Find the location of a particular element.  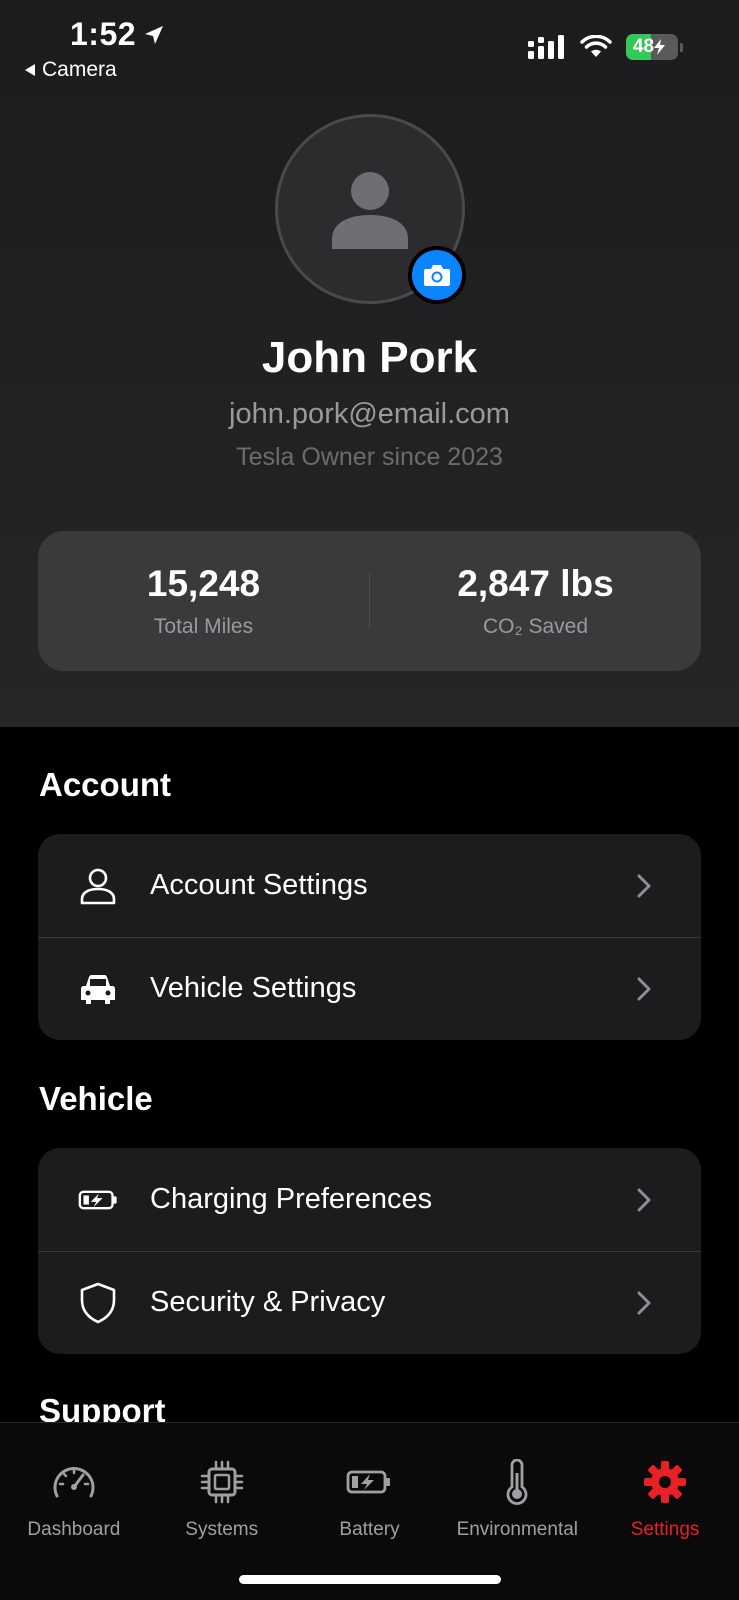

gauge-icon is located at coordinates (74, 1482).